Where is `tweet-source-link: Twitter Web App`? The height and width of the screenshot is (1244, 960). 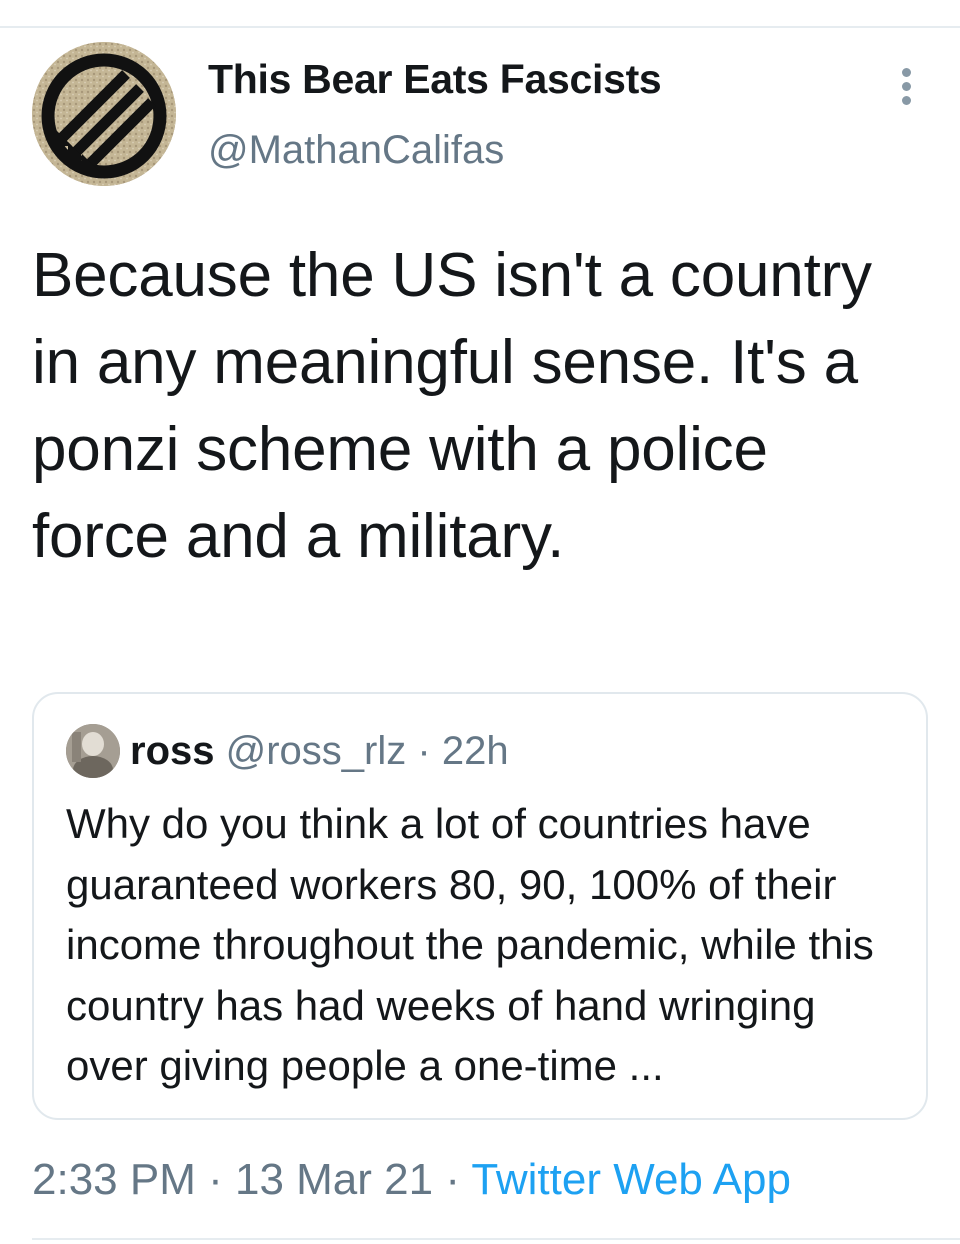
tweet-source-link: Twitter Web App is located at coordinates (631, 1179).